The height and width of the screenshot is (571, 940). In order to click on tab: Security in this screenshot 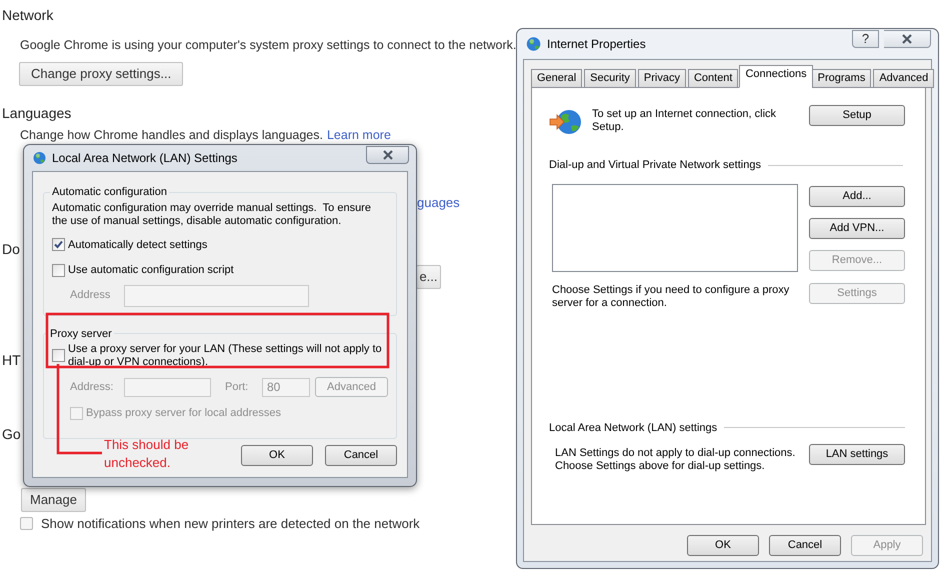, I will do `click(610, 78)`.